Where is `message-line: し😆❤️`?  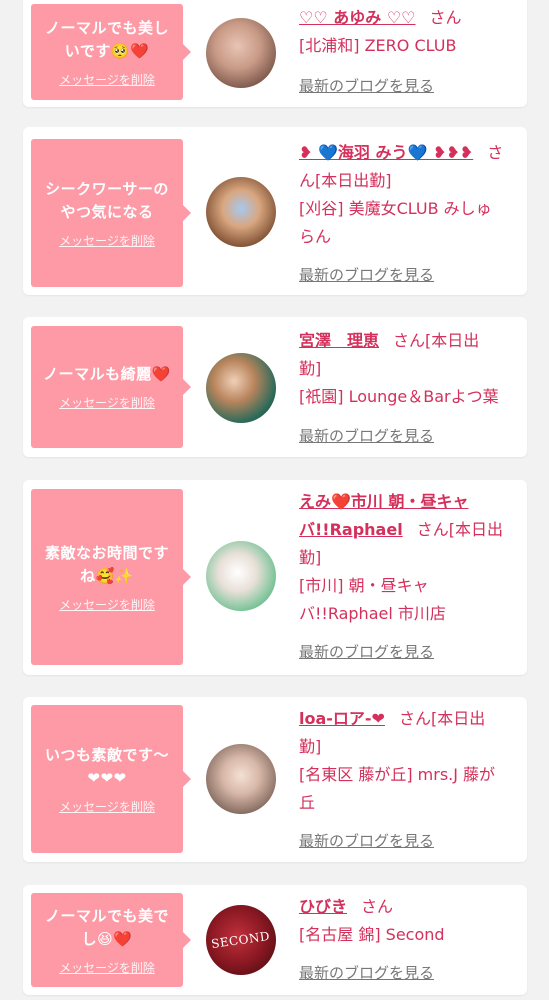 message-line: し😆❤️ is located at coordinates (107, 938).